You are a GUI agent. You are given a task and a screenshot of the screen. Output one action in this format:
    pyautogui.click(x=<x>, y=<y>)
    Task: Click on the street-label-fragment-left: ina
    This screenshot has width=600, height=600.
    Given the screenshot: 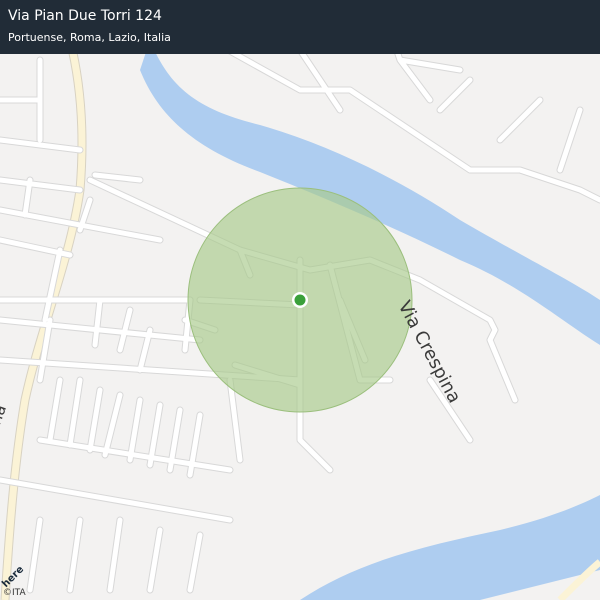 What is the action you would take?
    pyautogui.click(x=5, y=416)
    